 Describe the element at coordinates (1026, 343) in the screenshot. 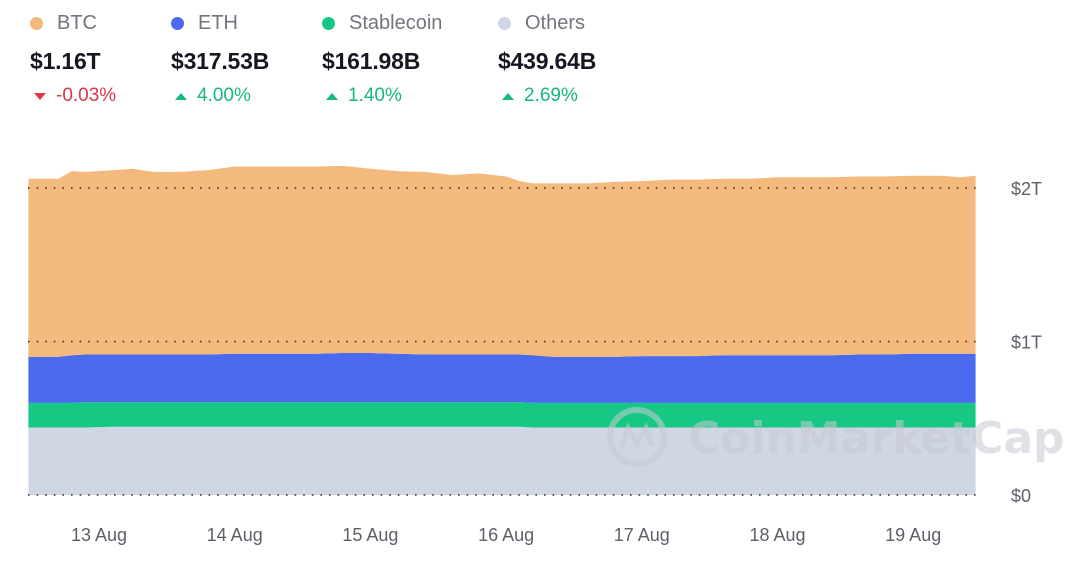

I see `y-tick-label: $1T` at that location.